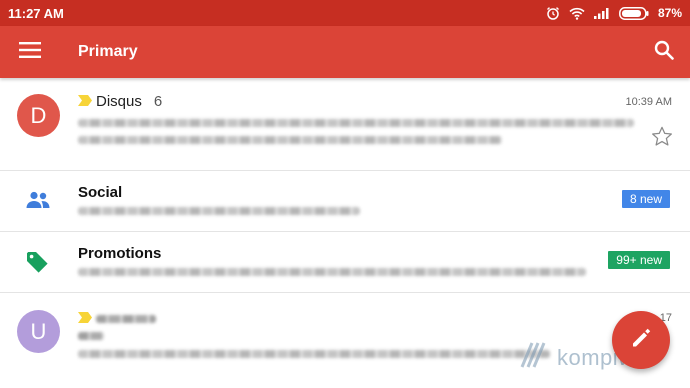 The height and width of the screenshot is (388, 690). I want to click on pencil-icon, so click(641, 340).